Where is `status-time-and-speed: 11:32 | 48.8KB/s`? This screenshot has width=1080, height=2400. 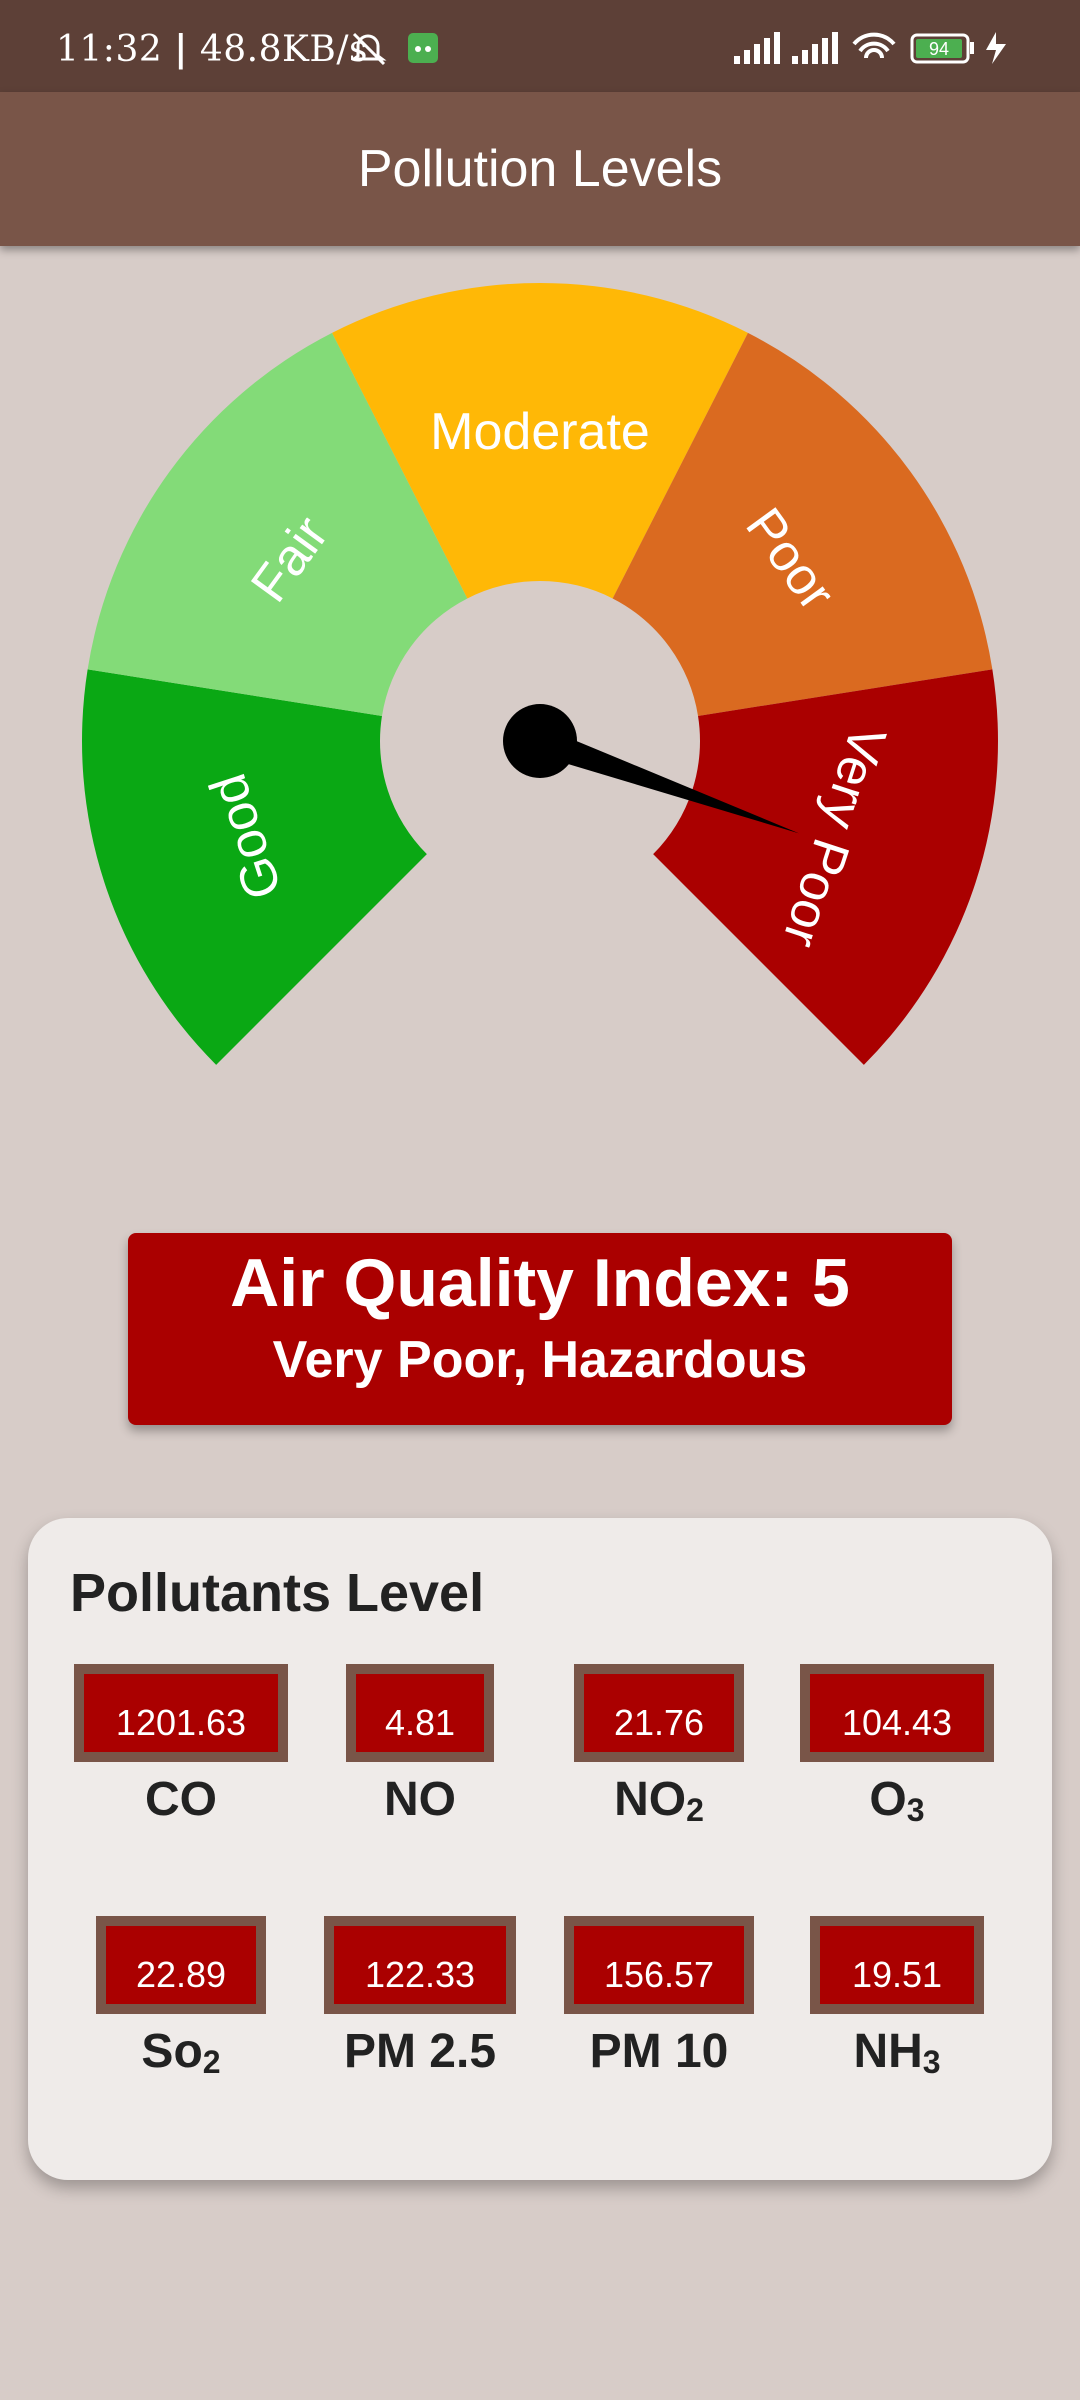
status-time-and-speed: 11:32 | 48.8KB/s is located at coordinates (212, 49).